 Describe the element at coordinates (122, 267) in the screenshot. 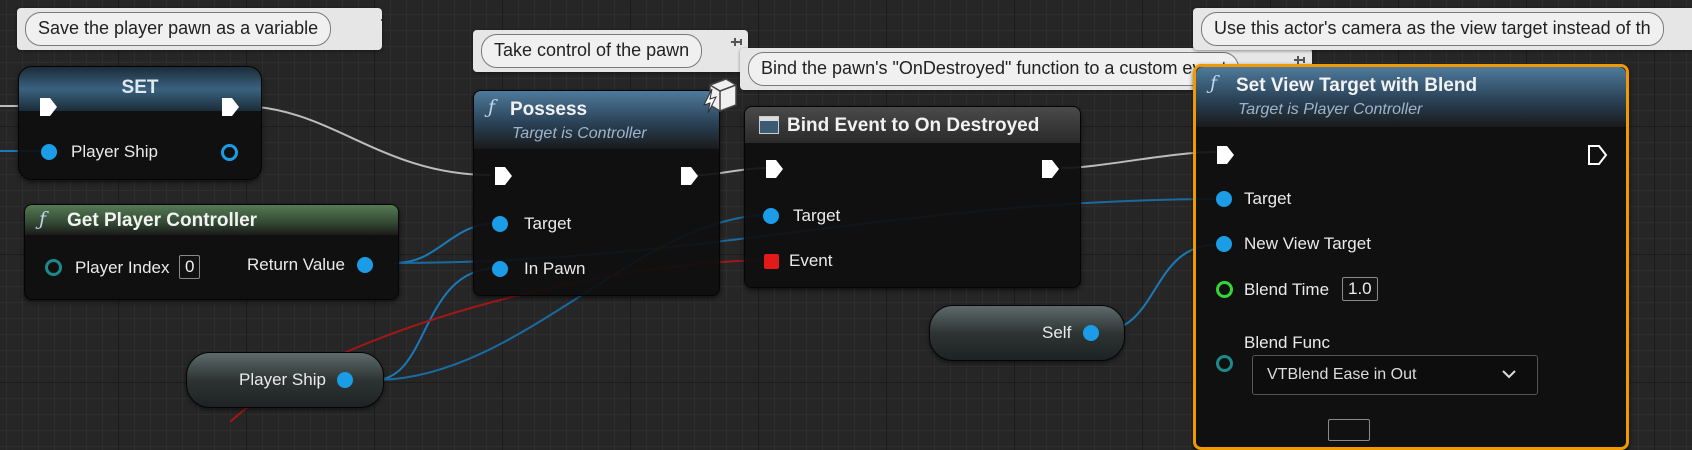

I see `pin-label: Player Index` at that location.